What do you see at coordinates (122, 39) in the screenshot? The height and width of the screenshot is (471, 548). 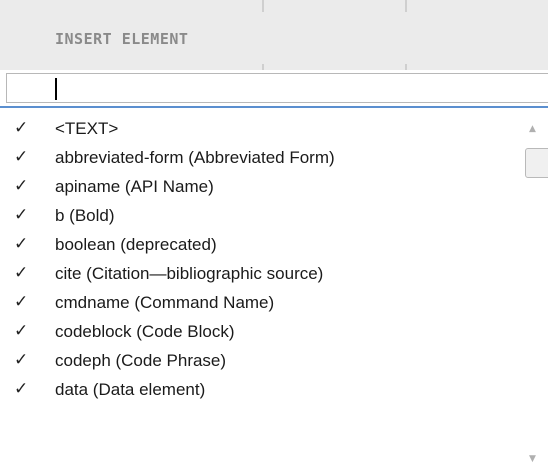 I see `dialog-title: INSERT ELEMENT` at bounding box center [122, 39].